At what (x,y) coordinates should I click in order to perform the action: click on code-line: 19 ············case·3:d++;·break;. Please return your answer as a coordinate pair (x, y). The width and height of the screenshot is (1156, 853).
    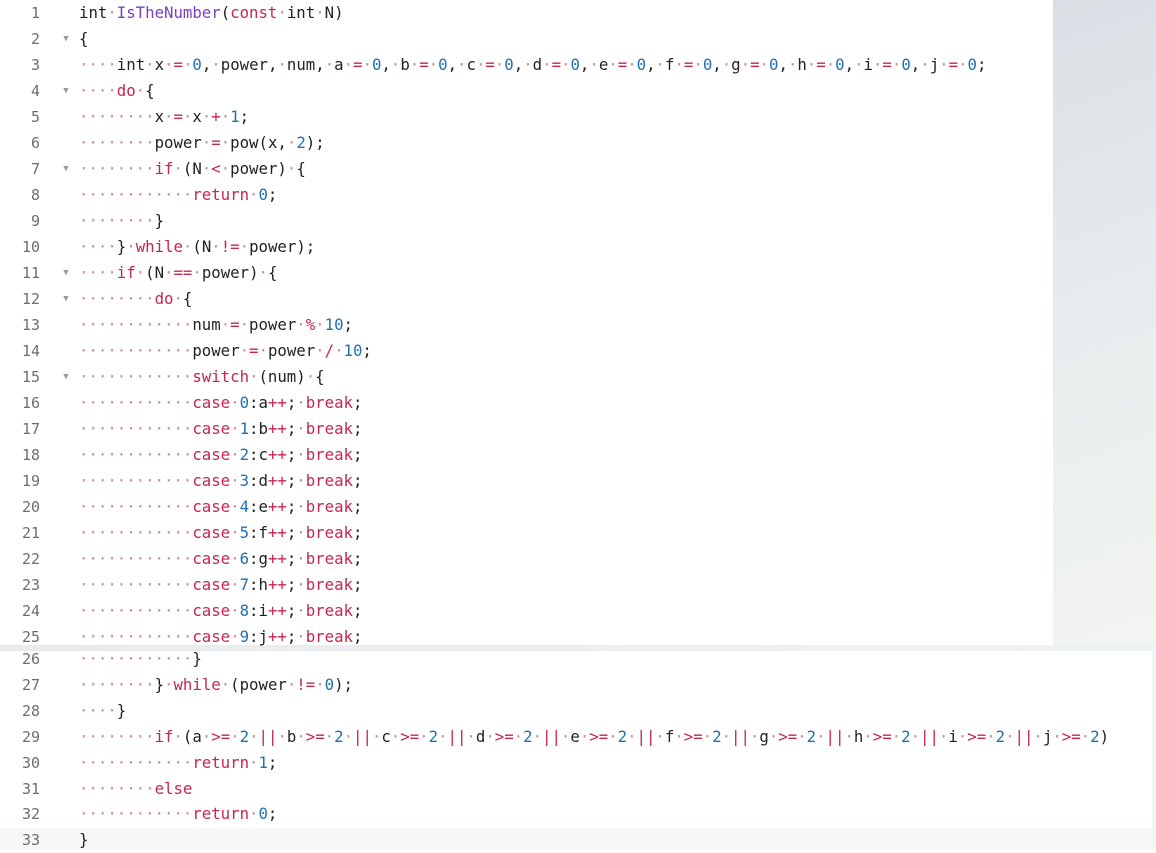
    Looking at the image, I should click on (578, 481).